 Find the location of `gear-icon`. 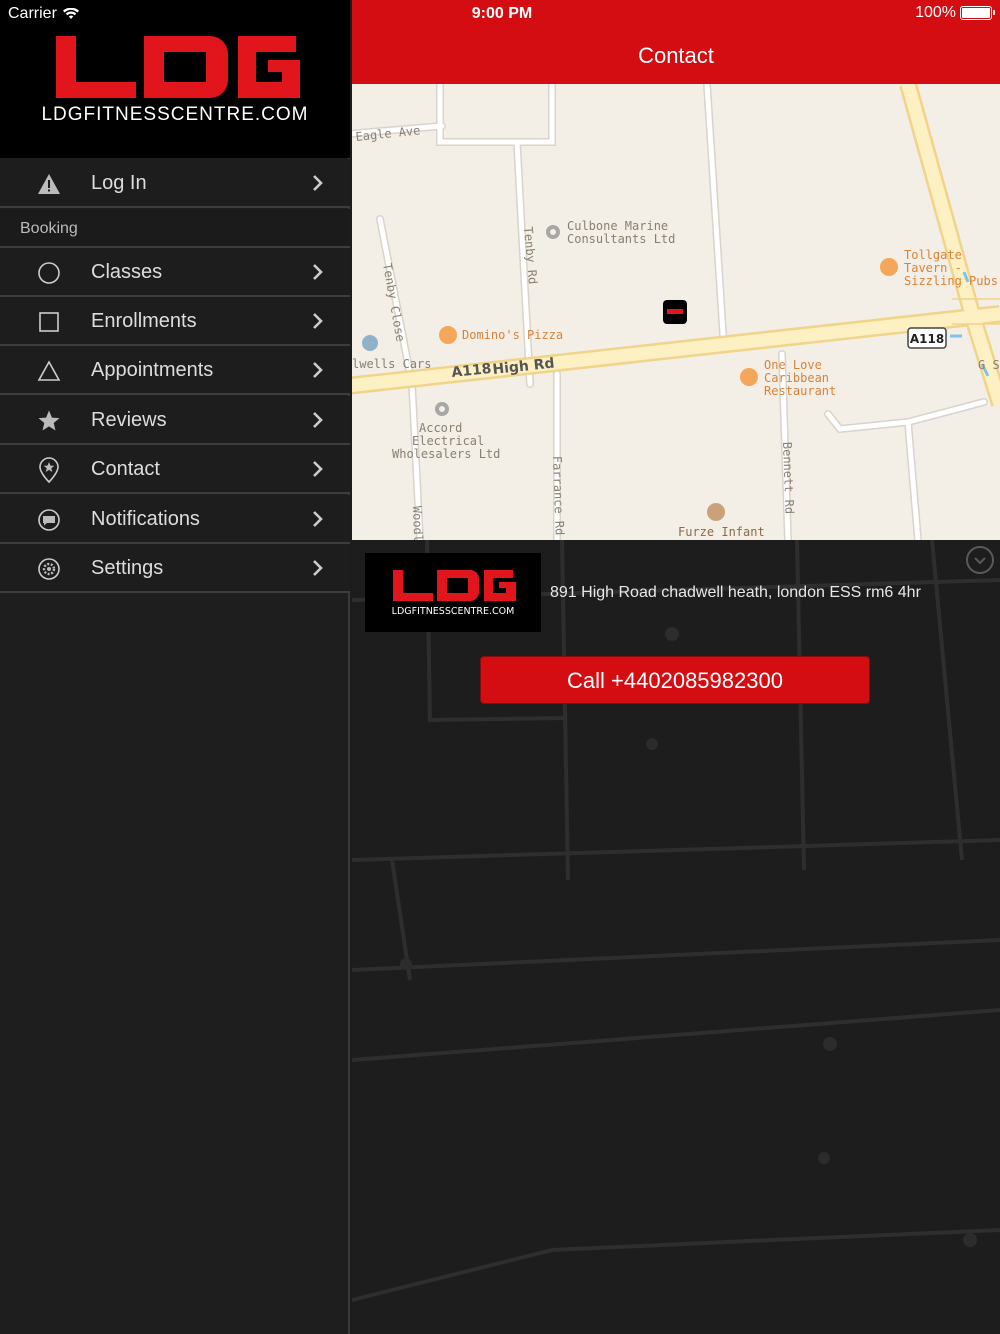

gear-icon is located at coordinates (49, 569).